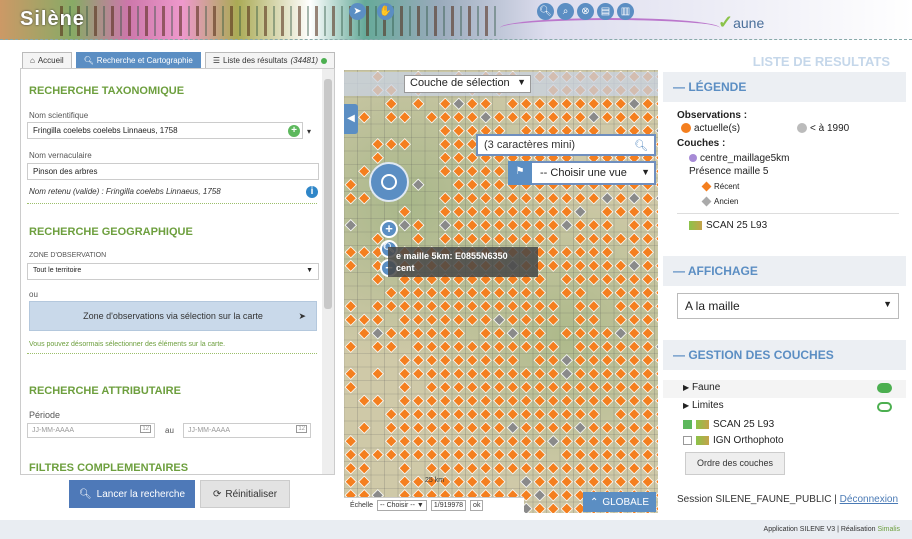  I want to click on zoom-icon: 🔍︎, so click(545, 11).